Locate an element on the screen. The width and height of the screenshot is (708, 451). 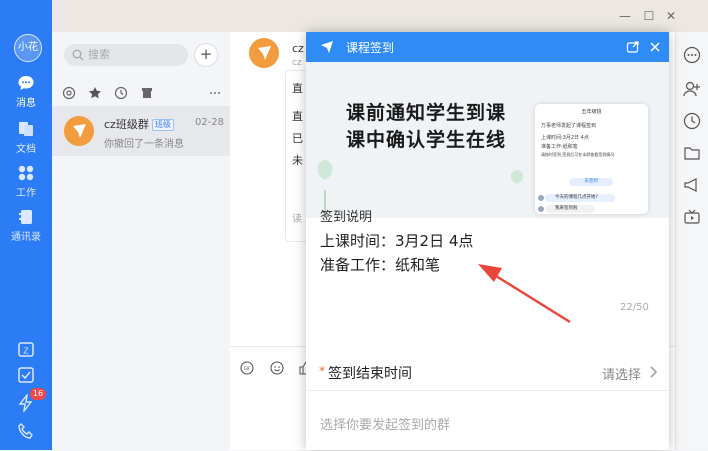
conversation-name: cz班级群 is located at coordinates (126, 124).